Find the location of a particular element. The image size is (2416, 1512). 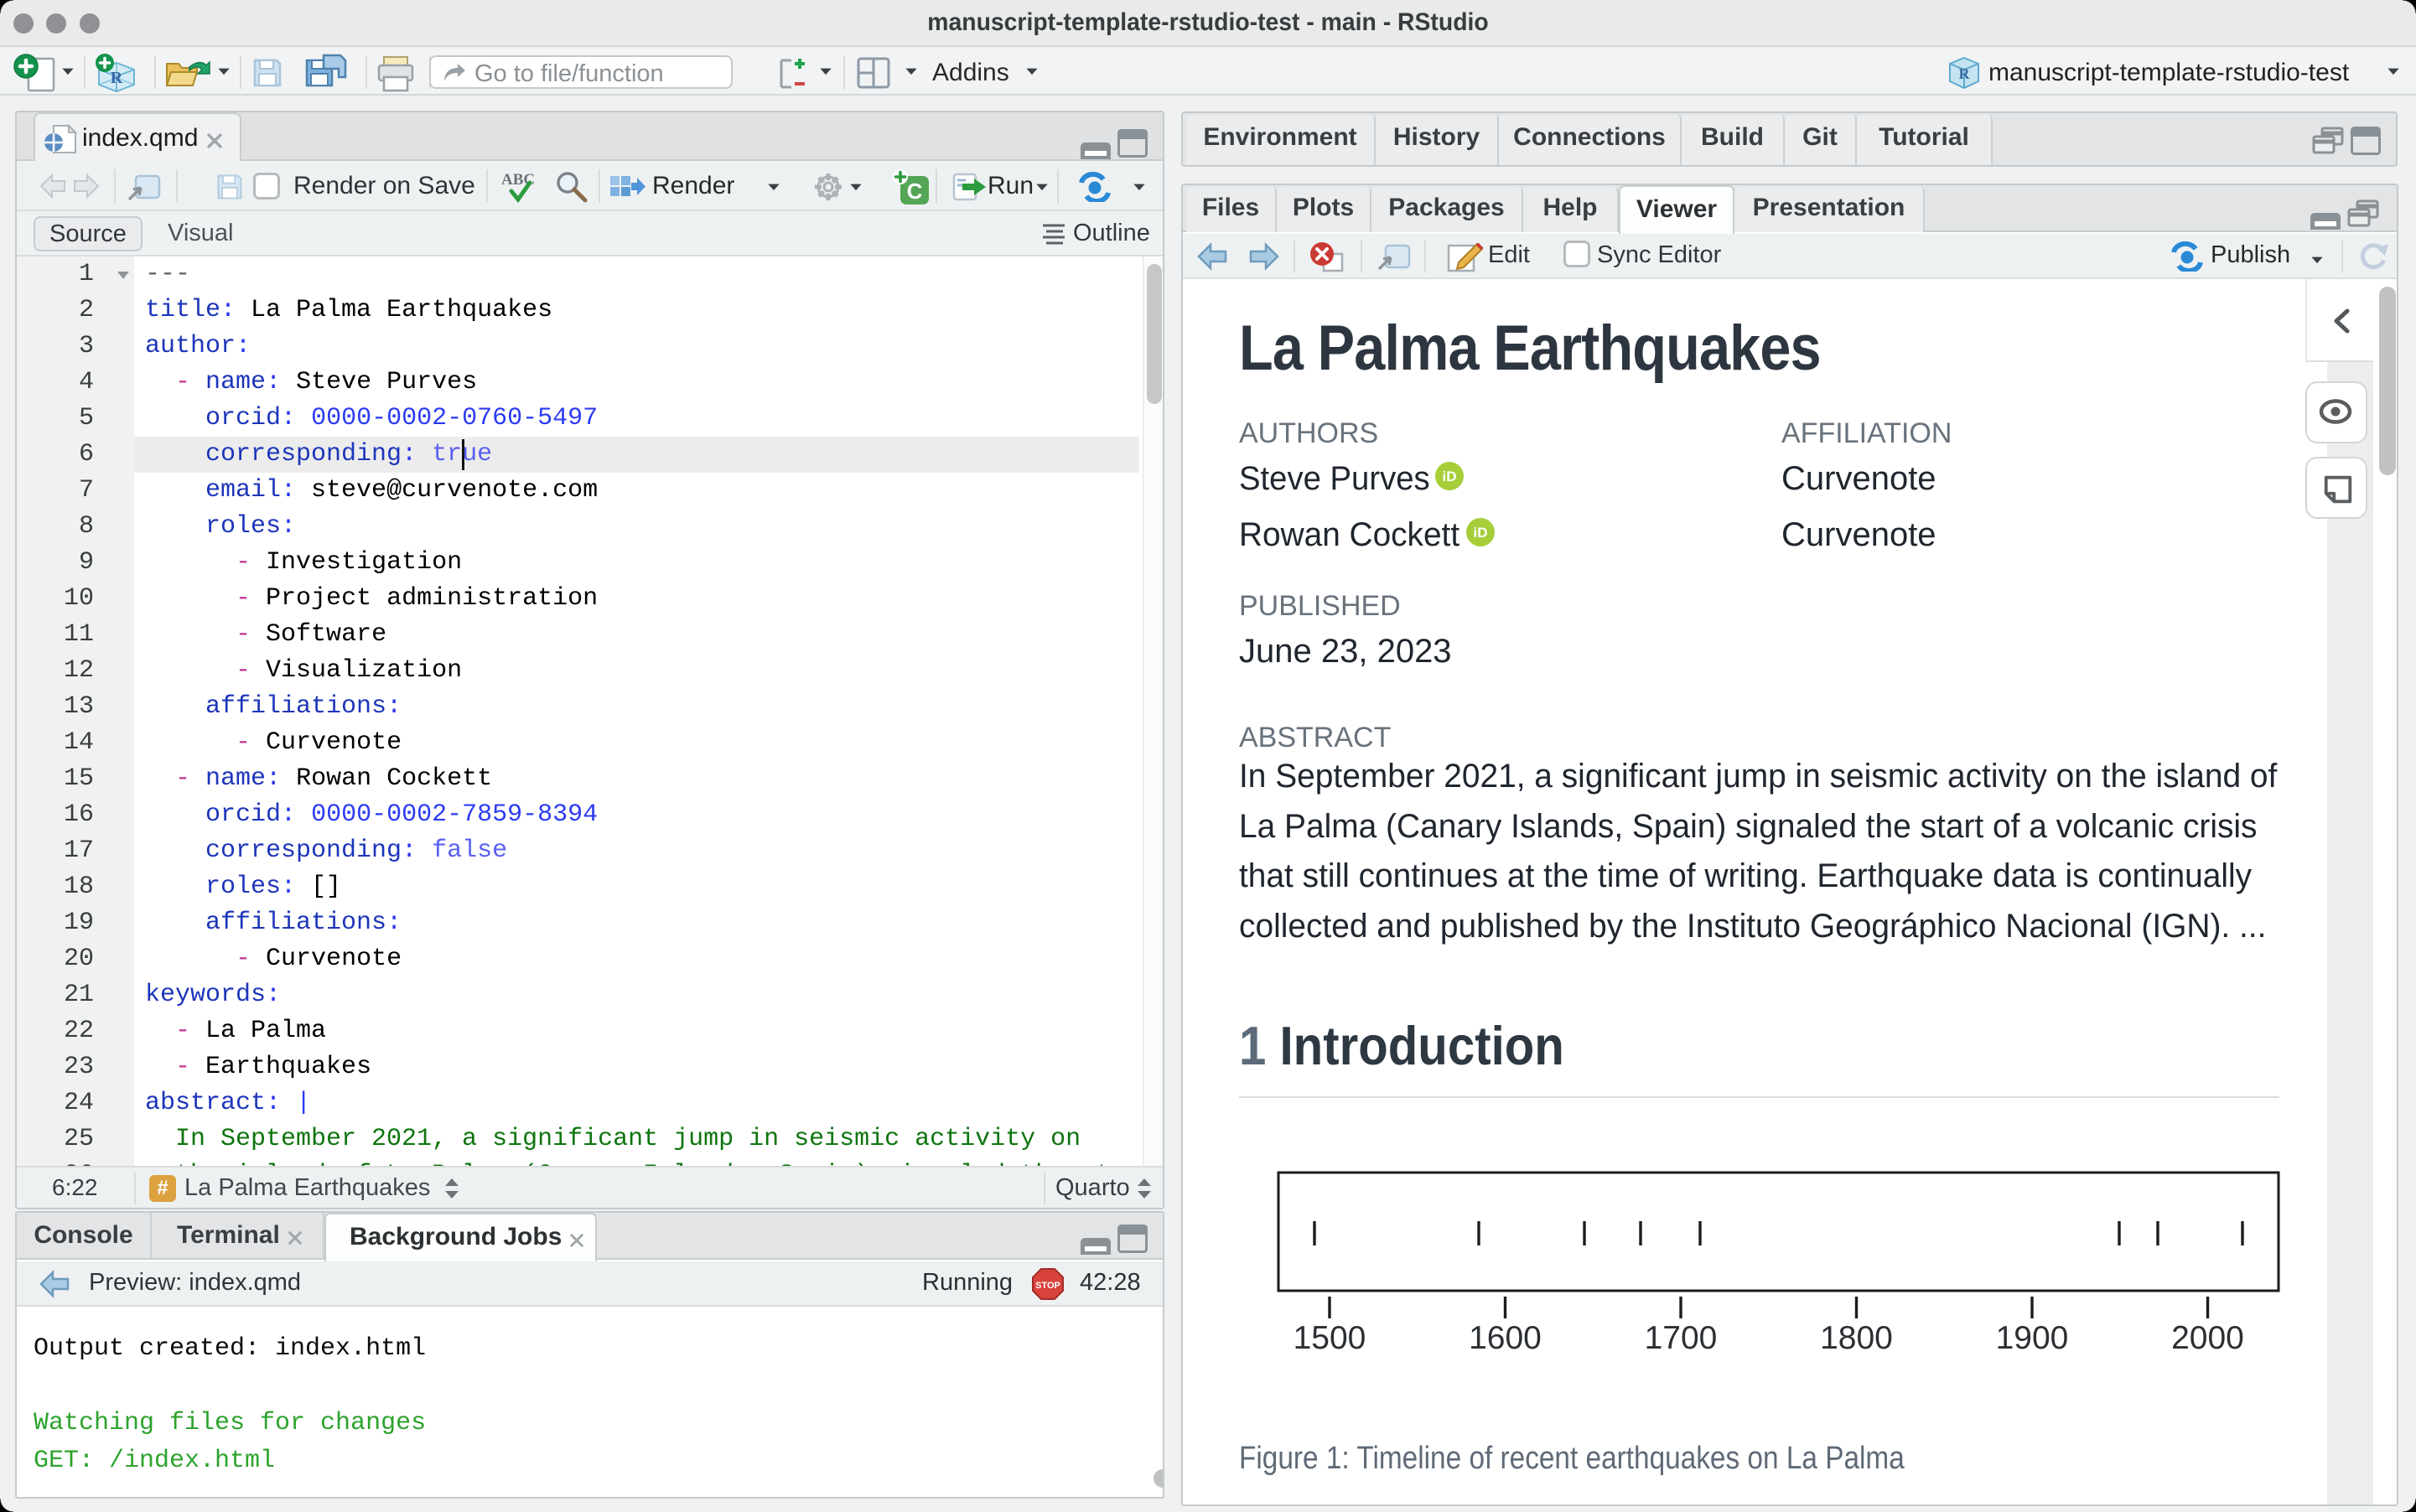

svg-text: 1900 is located at coordinates (2033, 1338).